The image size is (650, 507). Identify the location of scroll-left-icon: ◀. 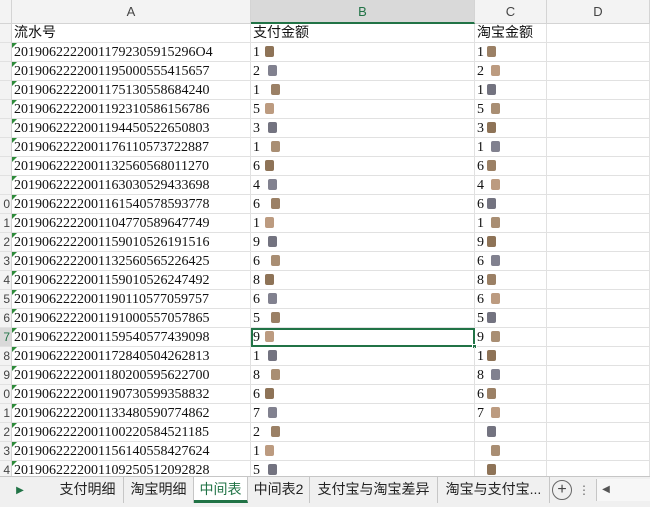
(606, 490).